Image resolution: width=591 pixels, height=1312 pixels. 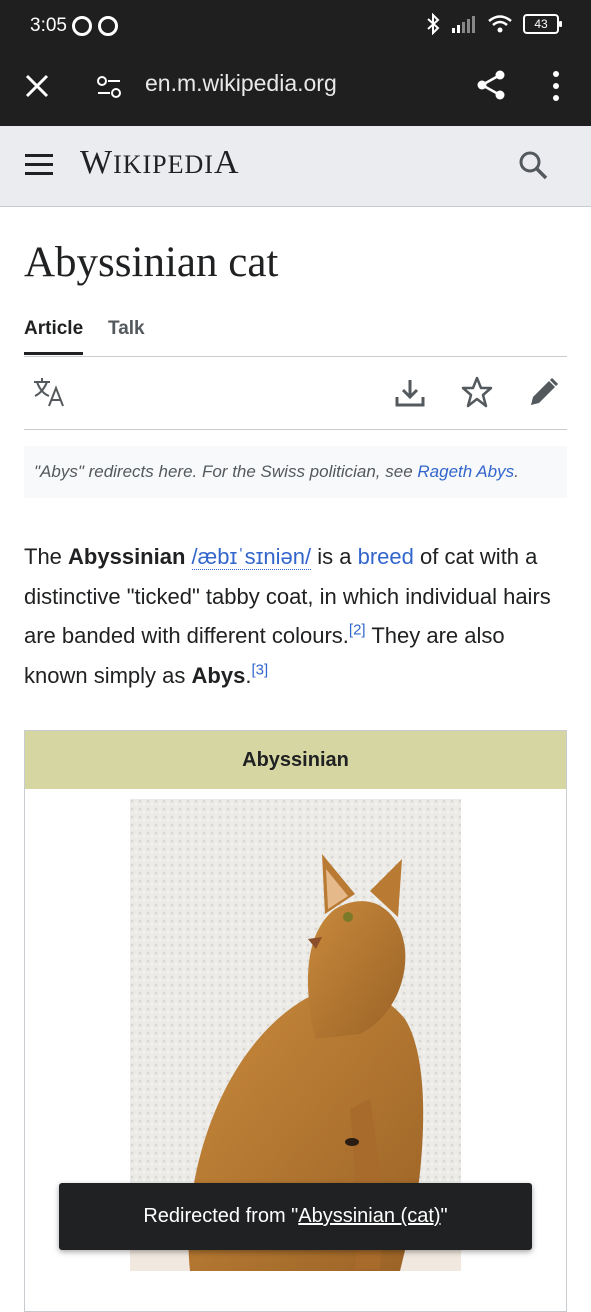 I want to click on language-icon, so click(x=49, y=392).